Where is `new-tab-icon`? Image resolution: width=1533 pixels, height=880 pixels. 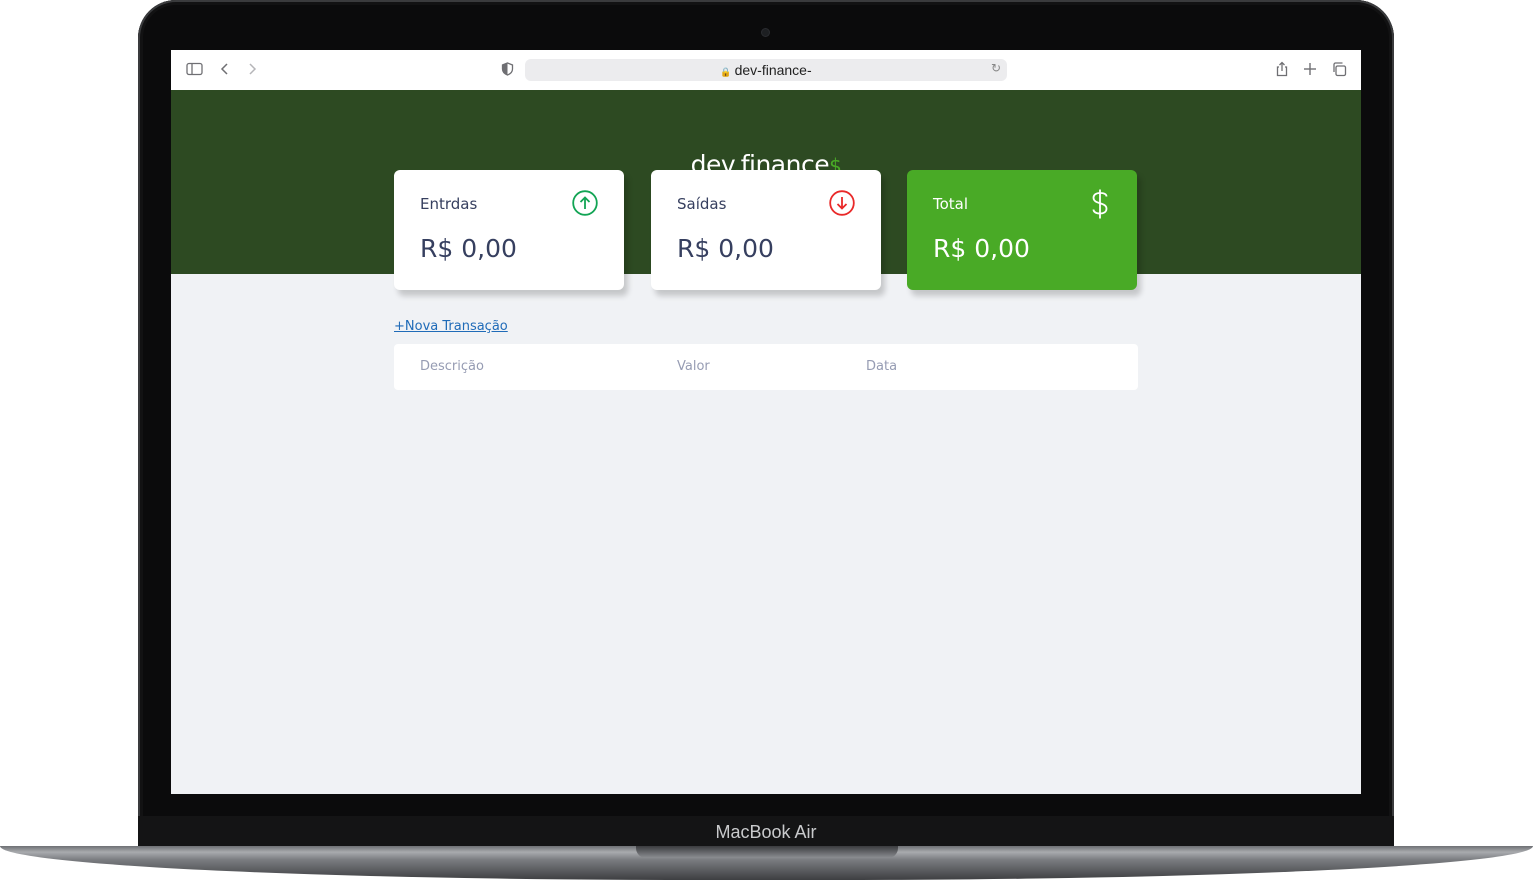 new-tab-icon is located at coordinates (1310, 70).